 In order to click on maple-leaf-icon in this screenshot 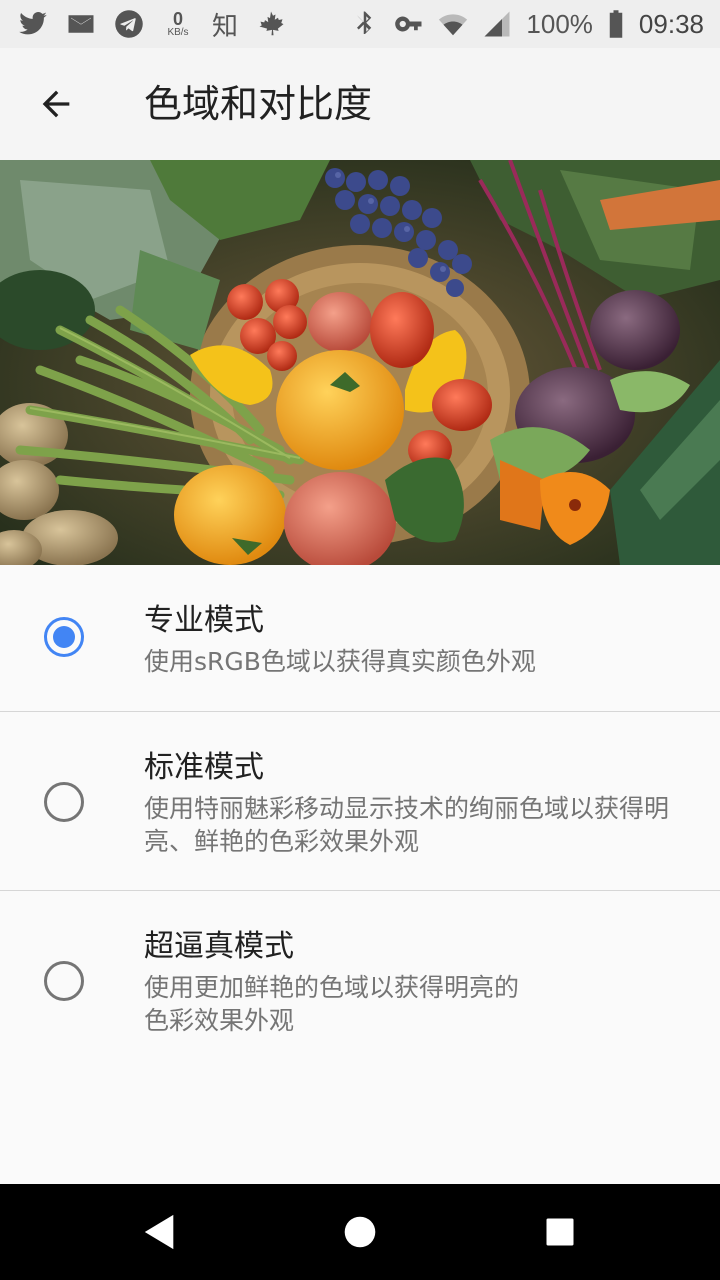, I will do `click(271, 24)`.